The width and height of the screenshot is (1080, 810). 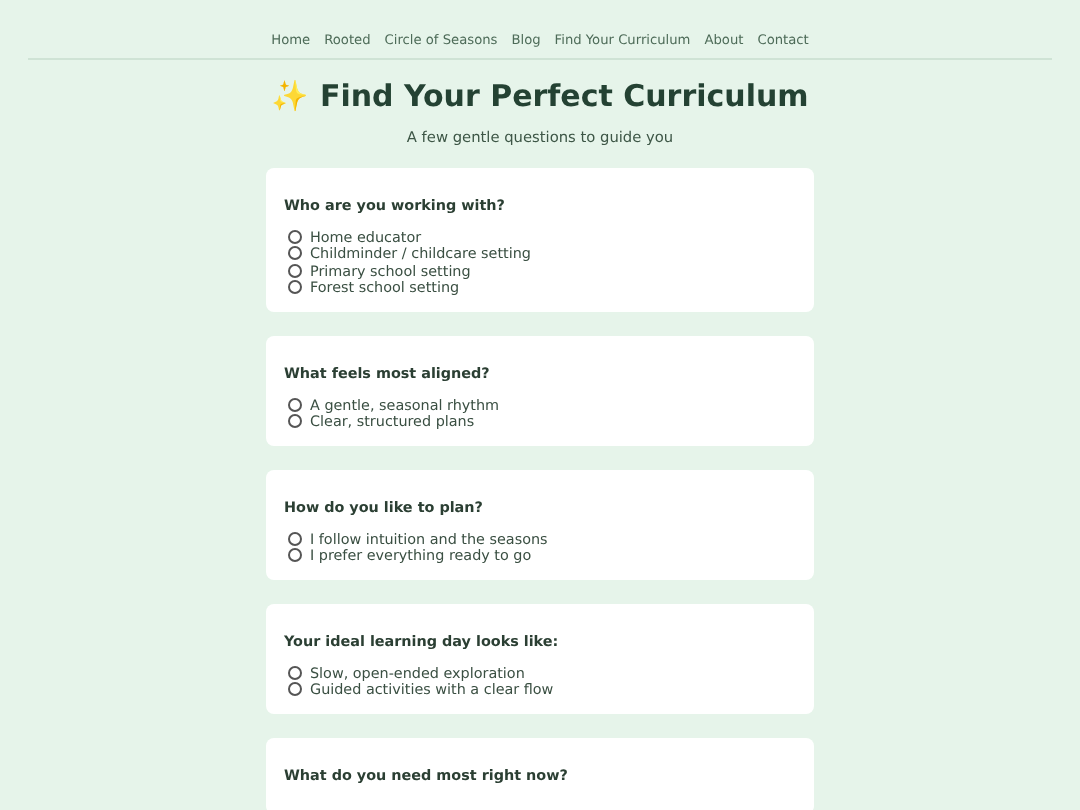 I want to click on page-title: ✨ Find Your Perfect Curriculum, so click(x=540, y=96).